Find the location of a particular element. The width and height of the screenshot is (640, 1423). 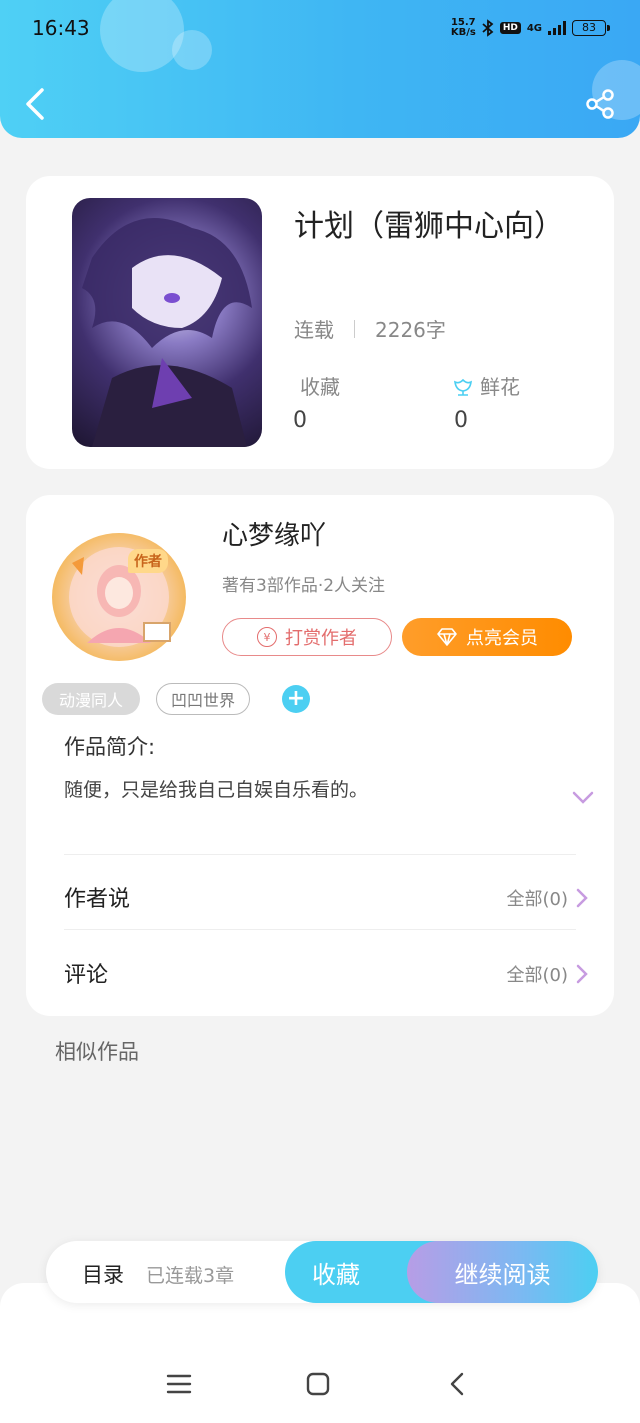

collect-count: 0 is located at coordinates (300, 420).